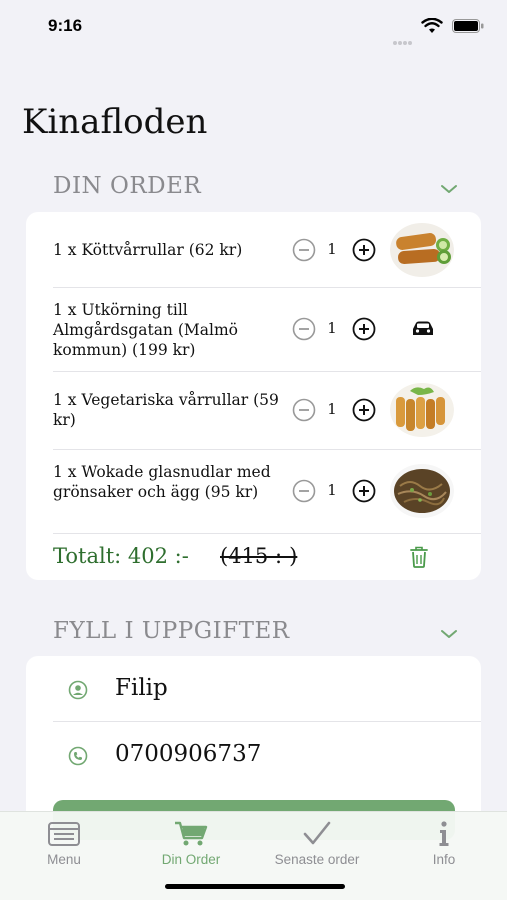 The height and width of the screenshot is (900, 507). Describe the element at coordinates (121, 556) in the screenshot. I see `order-total: Totalt: 402 :-` at that location.